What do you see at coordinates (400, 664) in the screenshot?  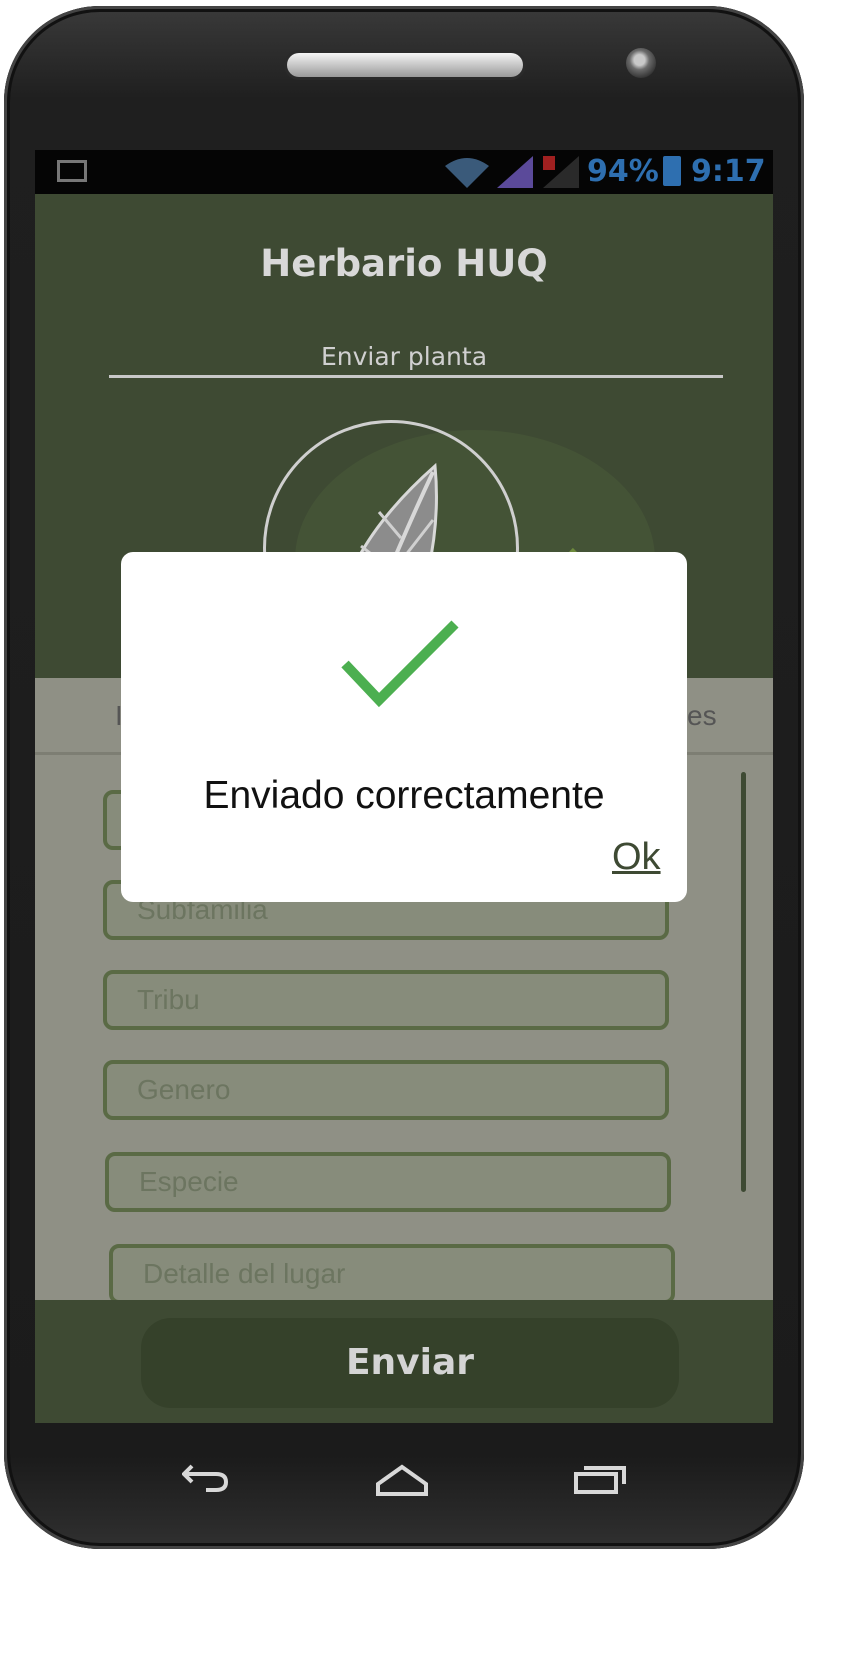 I see `checkmark-icon` at bounding box center [400, 664].